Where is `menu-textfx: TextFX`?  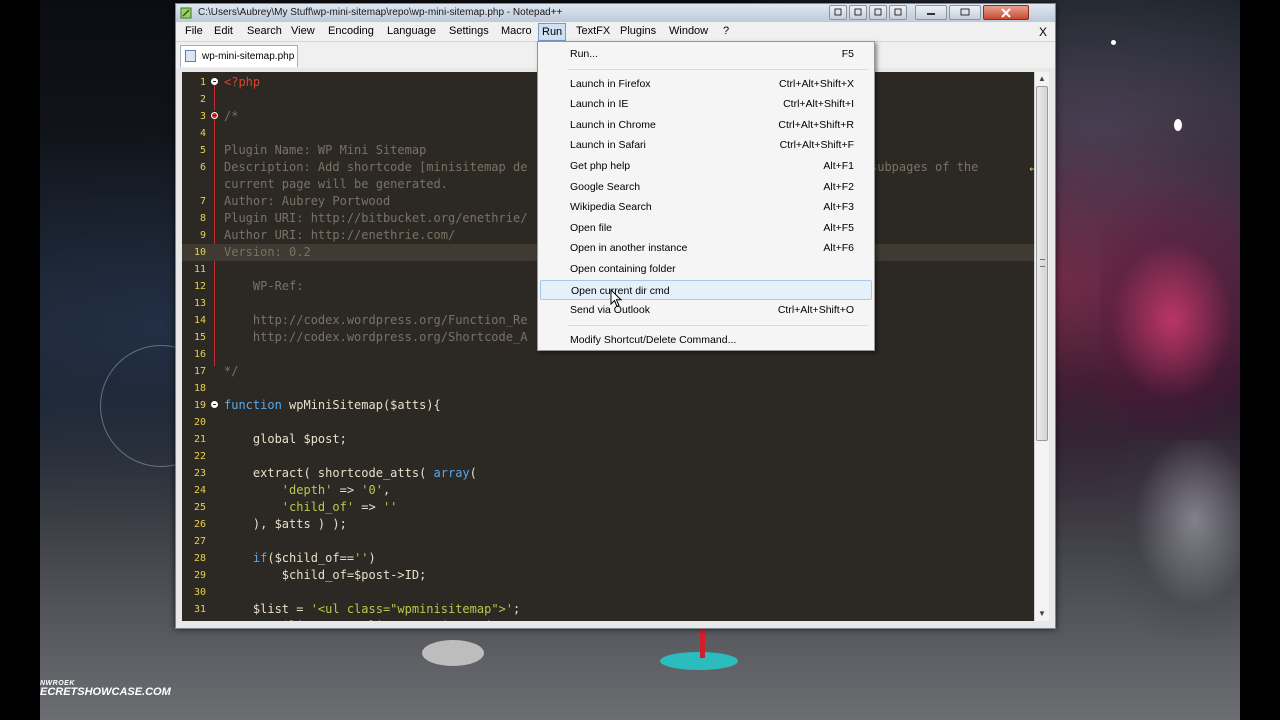 menu-textfx: TextFX is located at coordinates (593, 31).